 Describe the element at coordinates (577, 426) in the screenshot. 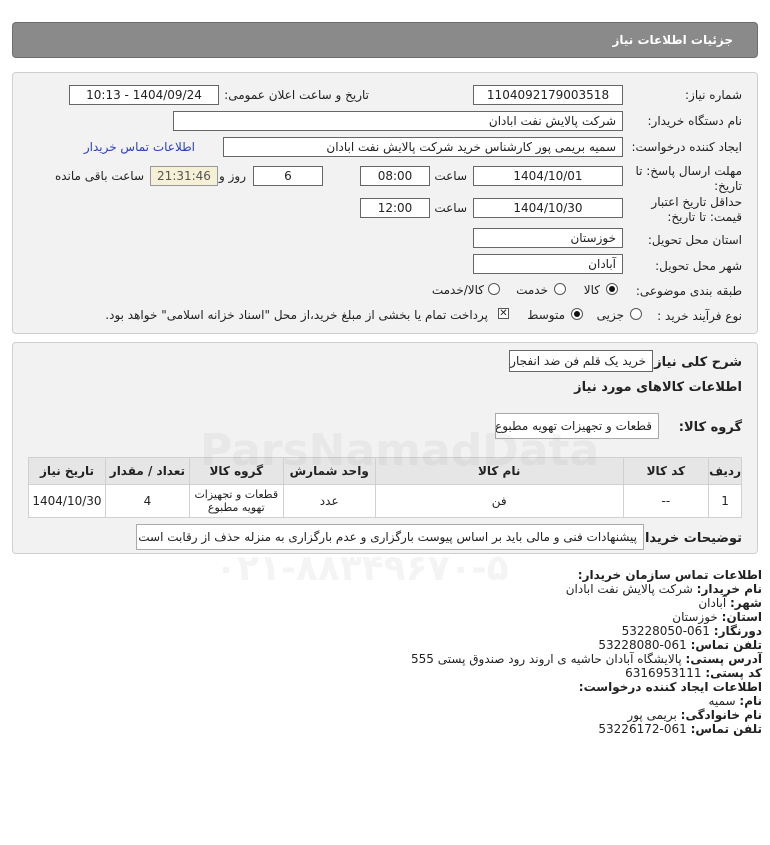

I see `group-field: قطعات و تجهیزات تهویه مطبوع` at that location.